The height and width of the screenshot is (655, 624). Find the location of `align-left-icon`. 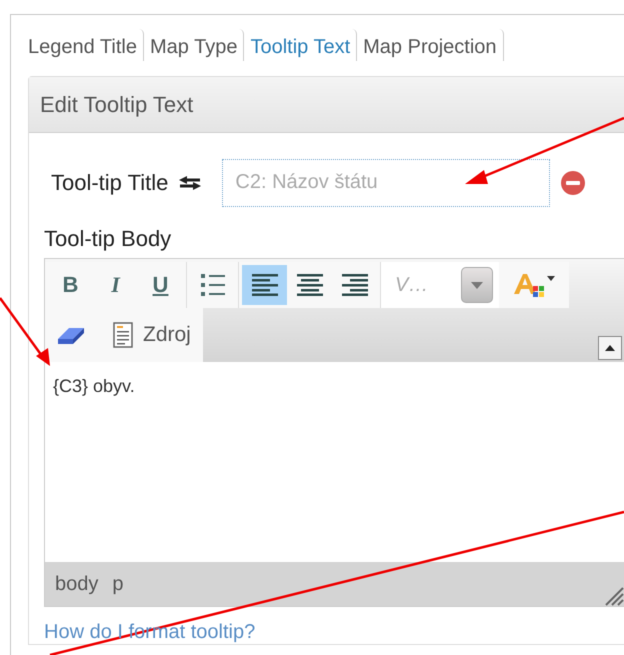

align-left-icon is located at coordinates (265, 285).